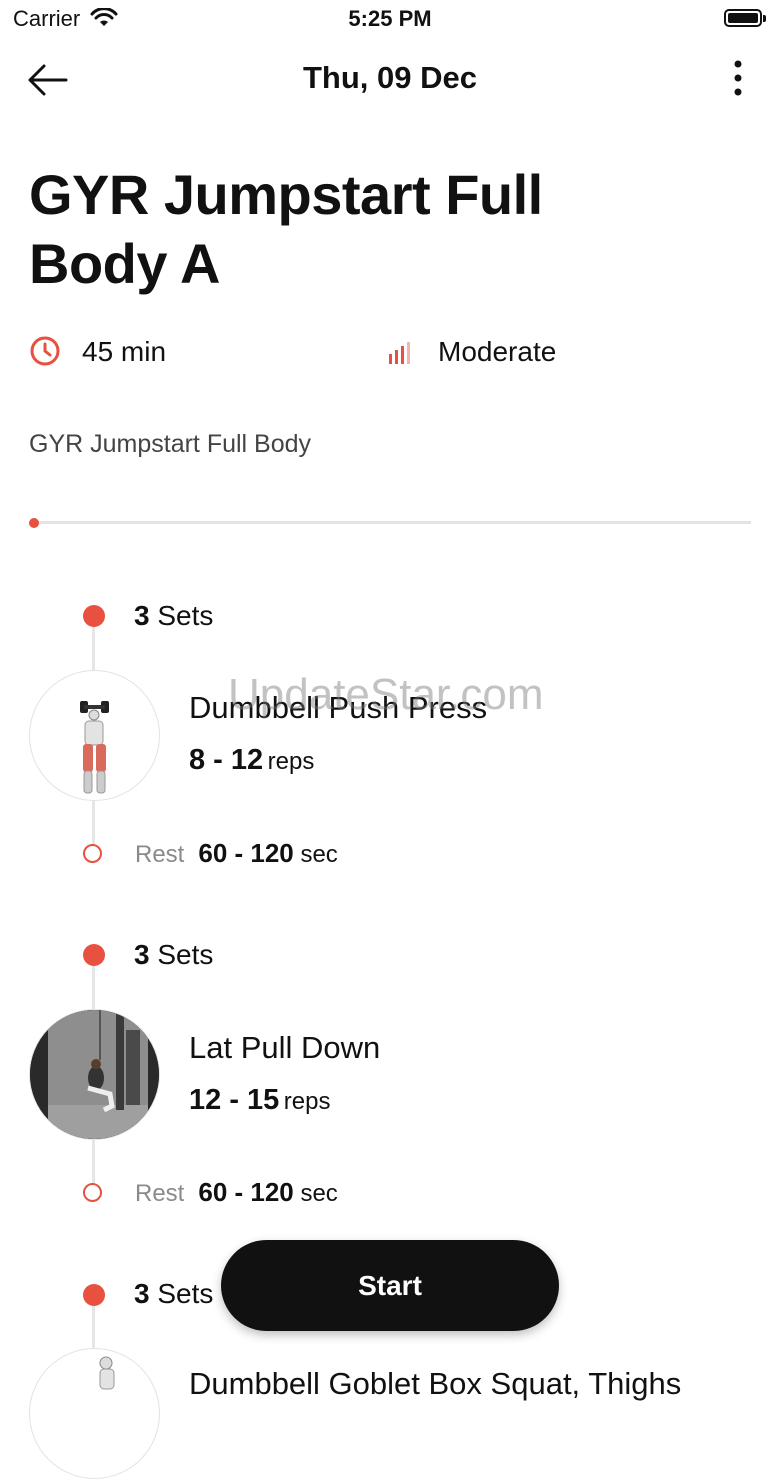 Image resolution: width=780 pixels, height=1479 pixels. Describe the element at coordinates (124, 351) in the screenshot. I see `workout-duration: 45 min` at that location.